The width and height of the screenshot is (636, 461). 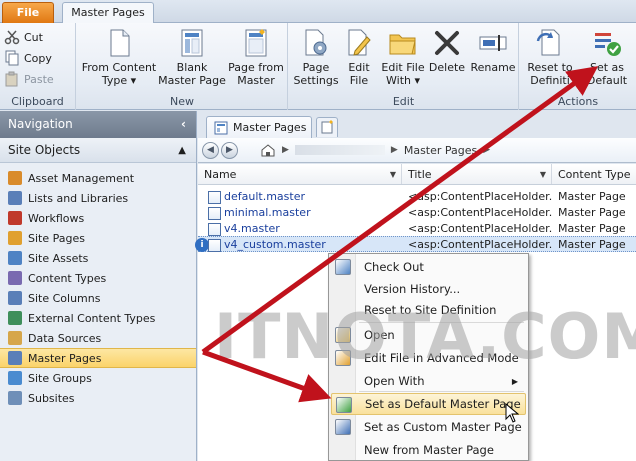 I want to click on page-settings-label-1: Page, so click(x=316, y=67).